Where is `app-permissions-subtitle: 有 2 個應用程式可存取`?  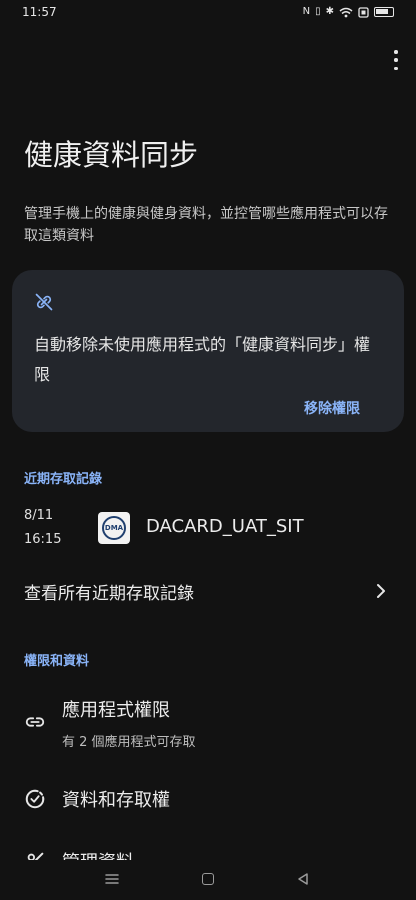 app-permissions-subtitle: 有 2 個應用程式可存取 is located at coordinates (129, 742).